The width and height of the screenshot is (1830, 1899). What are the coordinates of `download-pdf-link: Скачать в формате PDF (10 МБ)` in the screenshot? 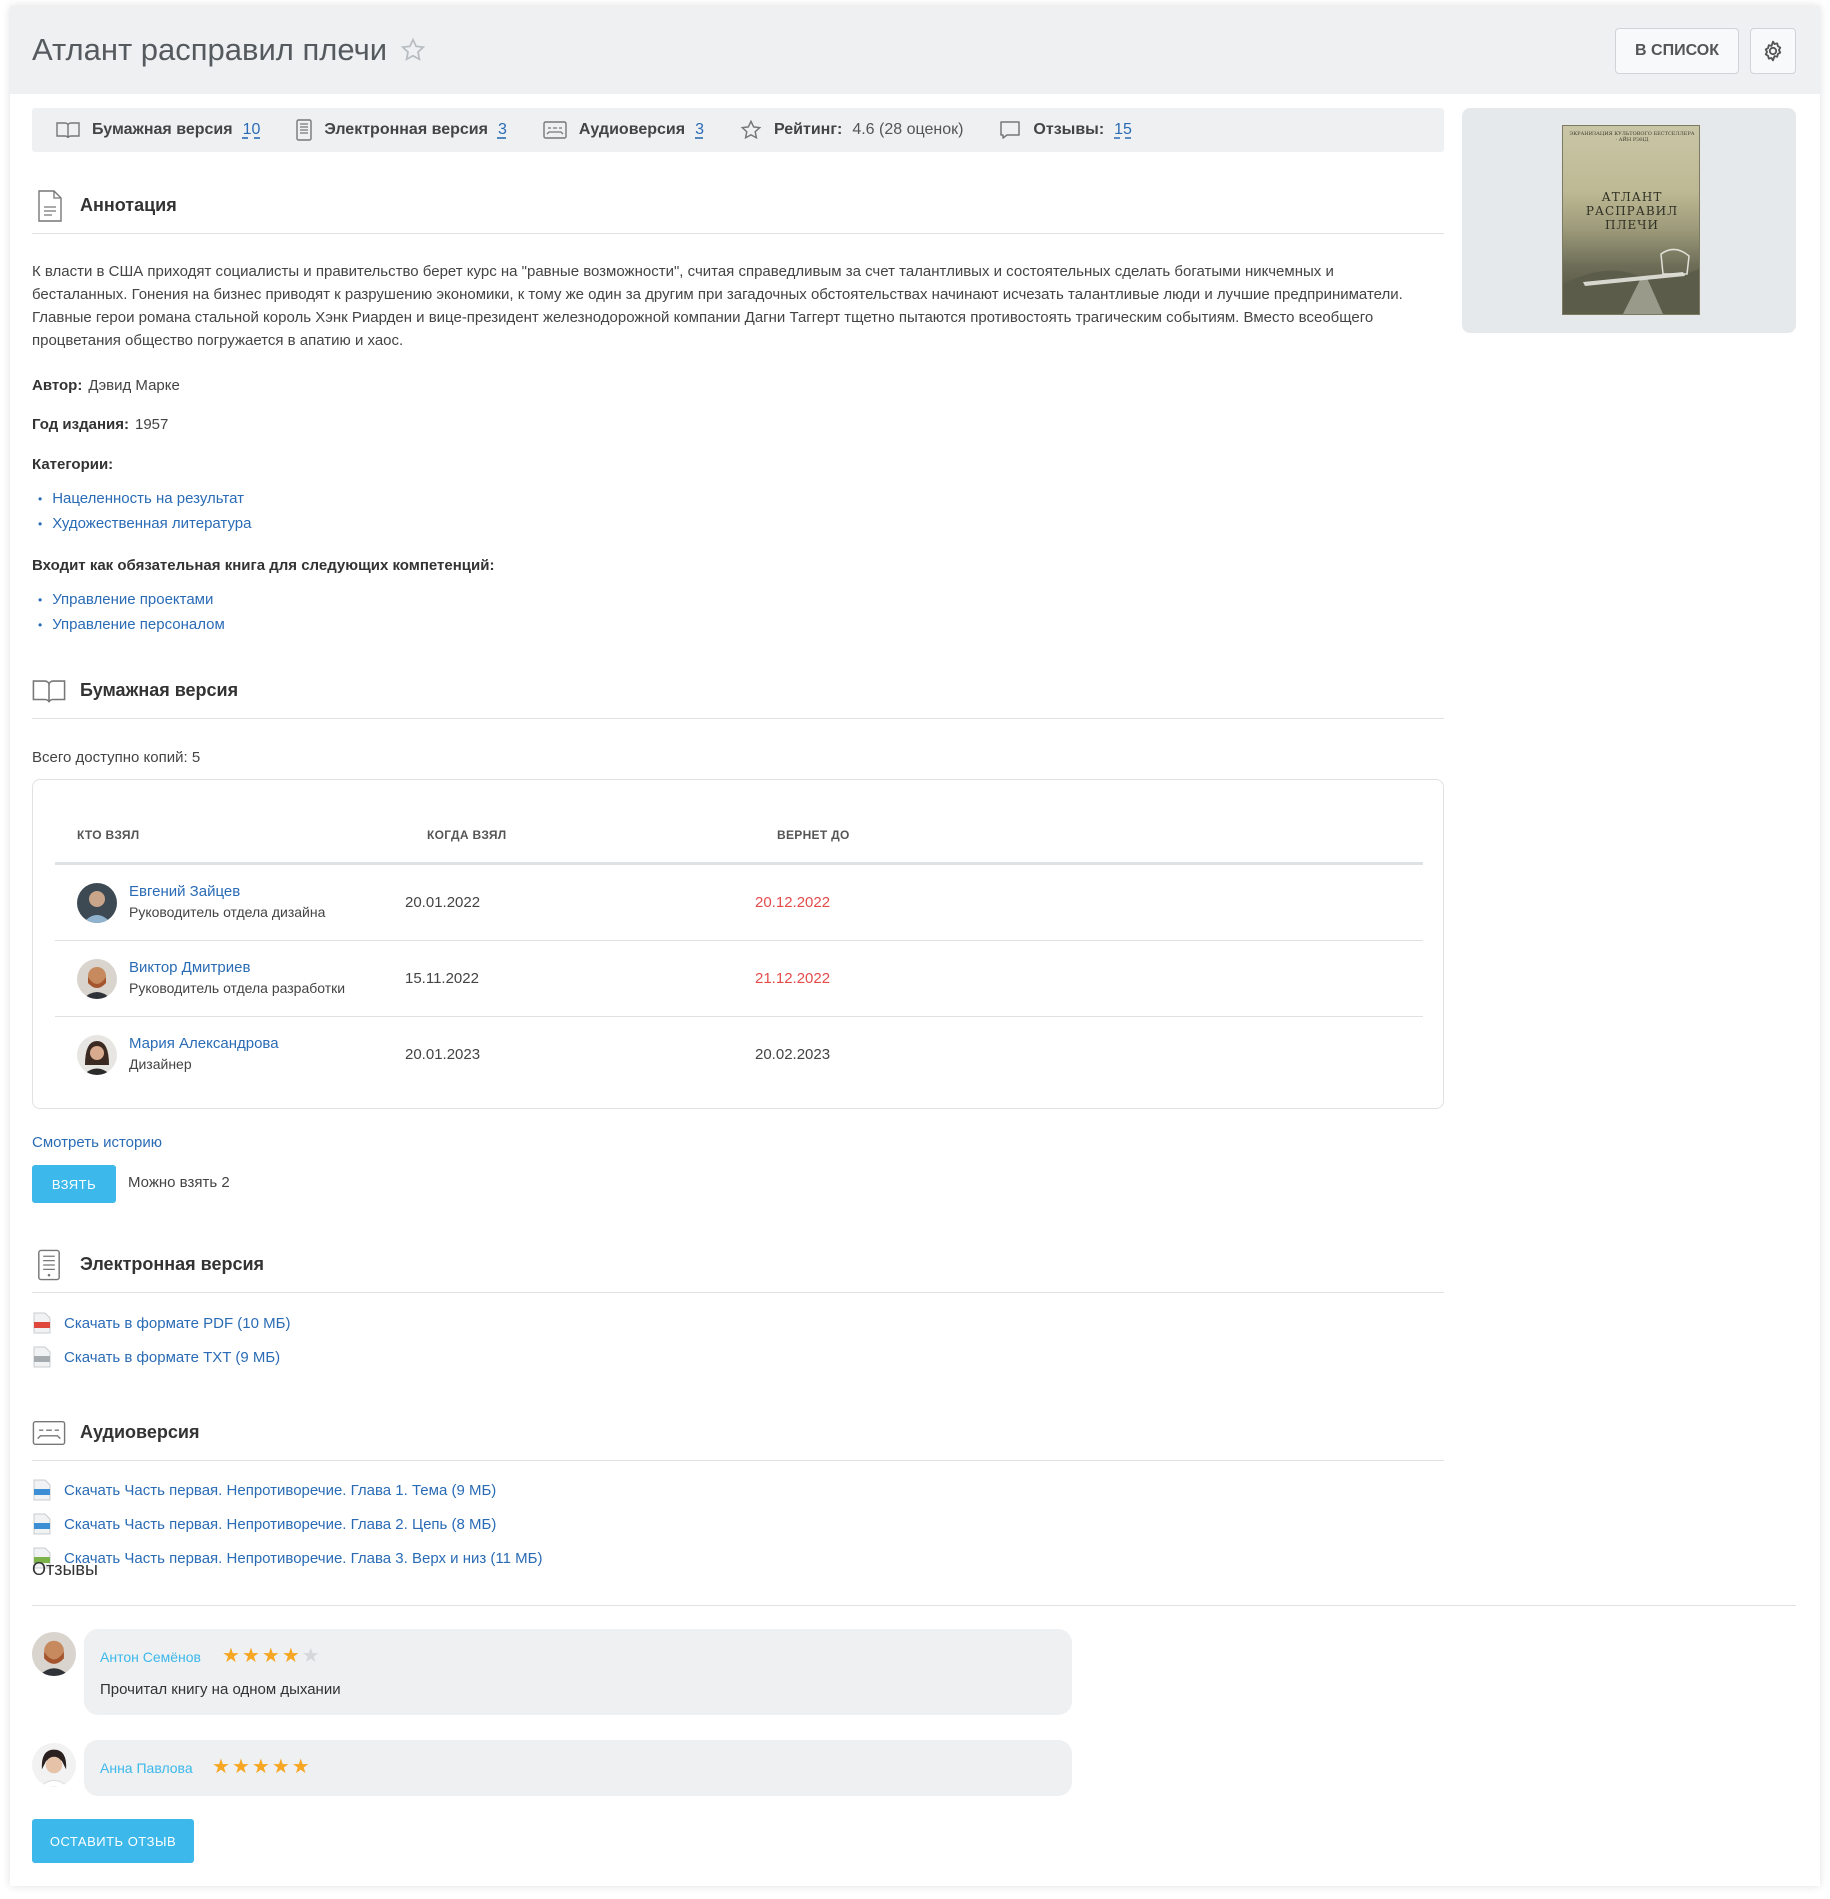 It's located at (161, 1323).